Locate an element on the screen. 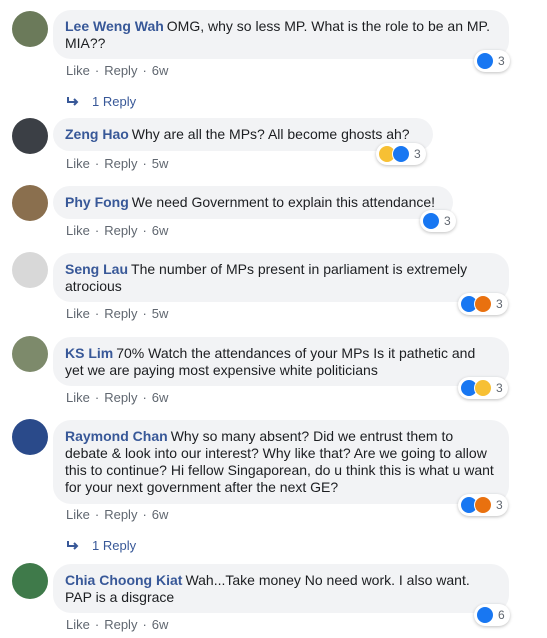 The height and width of the screenshot is (638, 547). comment-author: KS Lim is located at coordinates (89, 353).